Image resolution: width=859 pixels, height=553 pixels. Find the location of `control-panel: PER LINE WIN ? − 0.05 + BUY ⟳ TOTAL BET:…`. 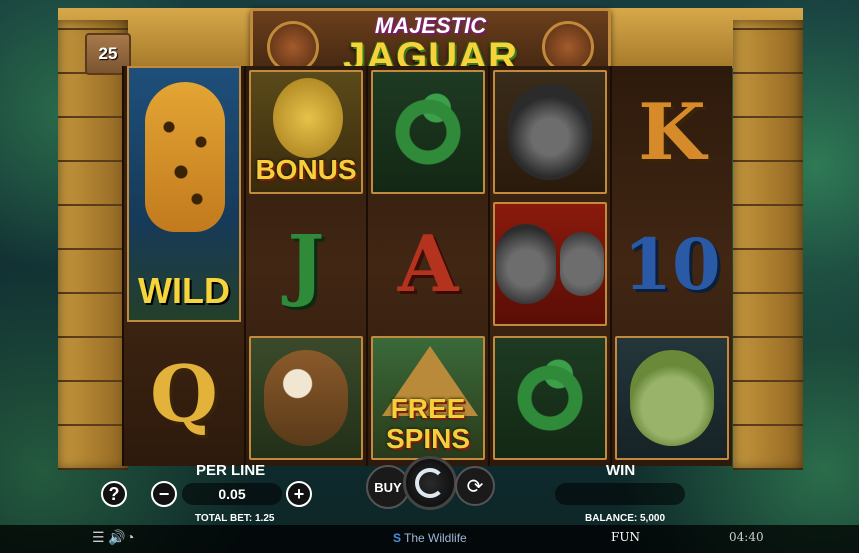

control-panel: PER LINE WIN ? − 0.05 + BUY ⟳ TOTAL BET:… is located at coordinates (429, 490).